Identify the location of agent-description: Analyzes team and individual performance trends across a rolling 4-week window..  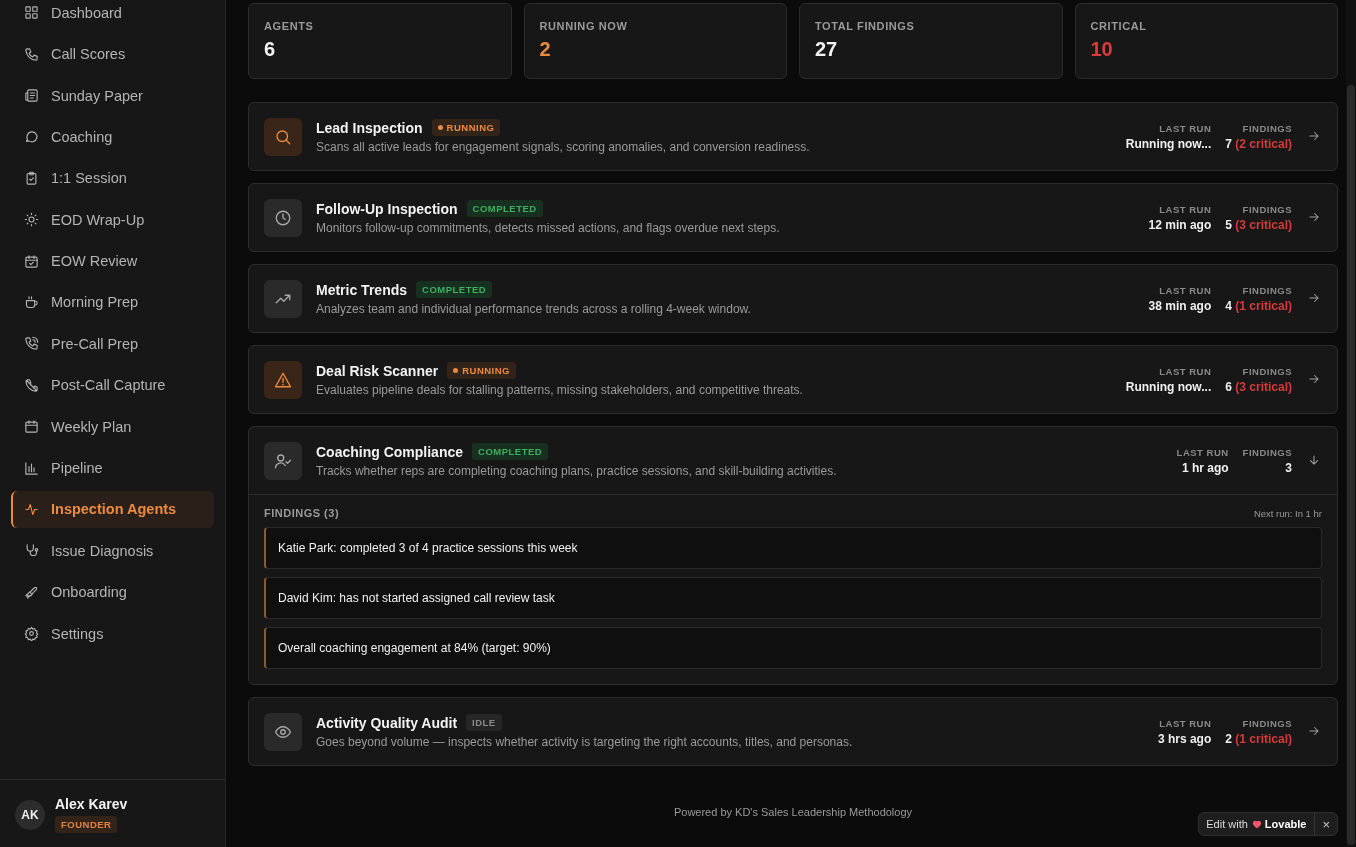
(534, 309).